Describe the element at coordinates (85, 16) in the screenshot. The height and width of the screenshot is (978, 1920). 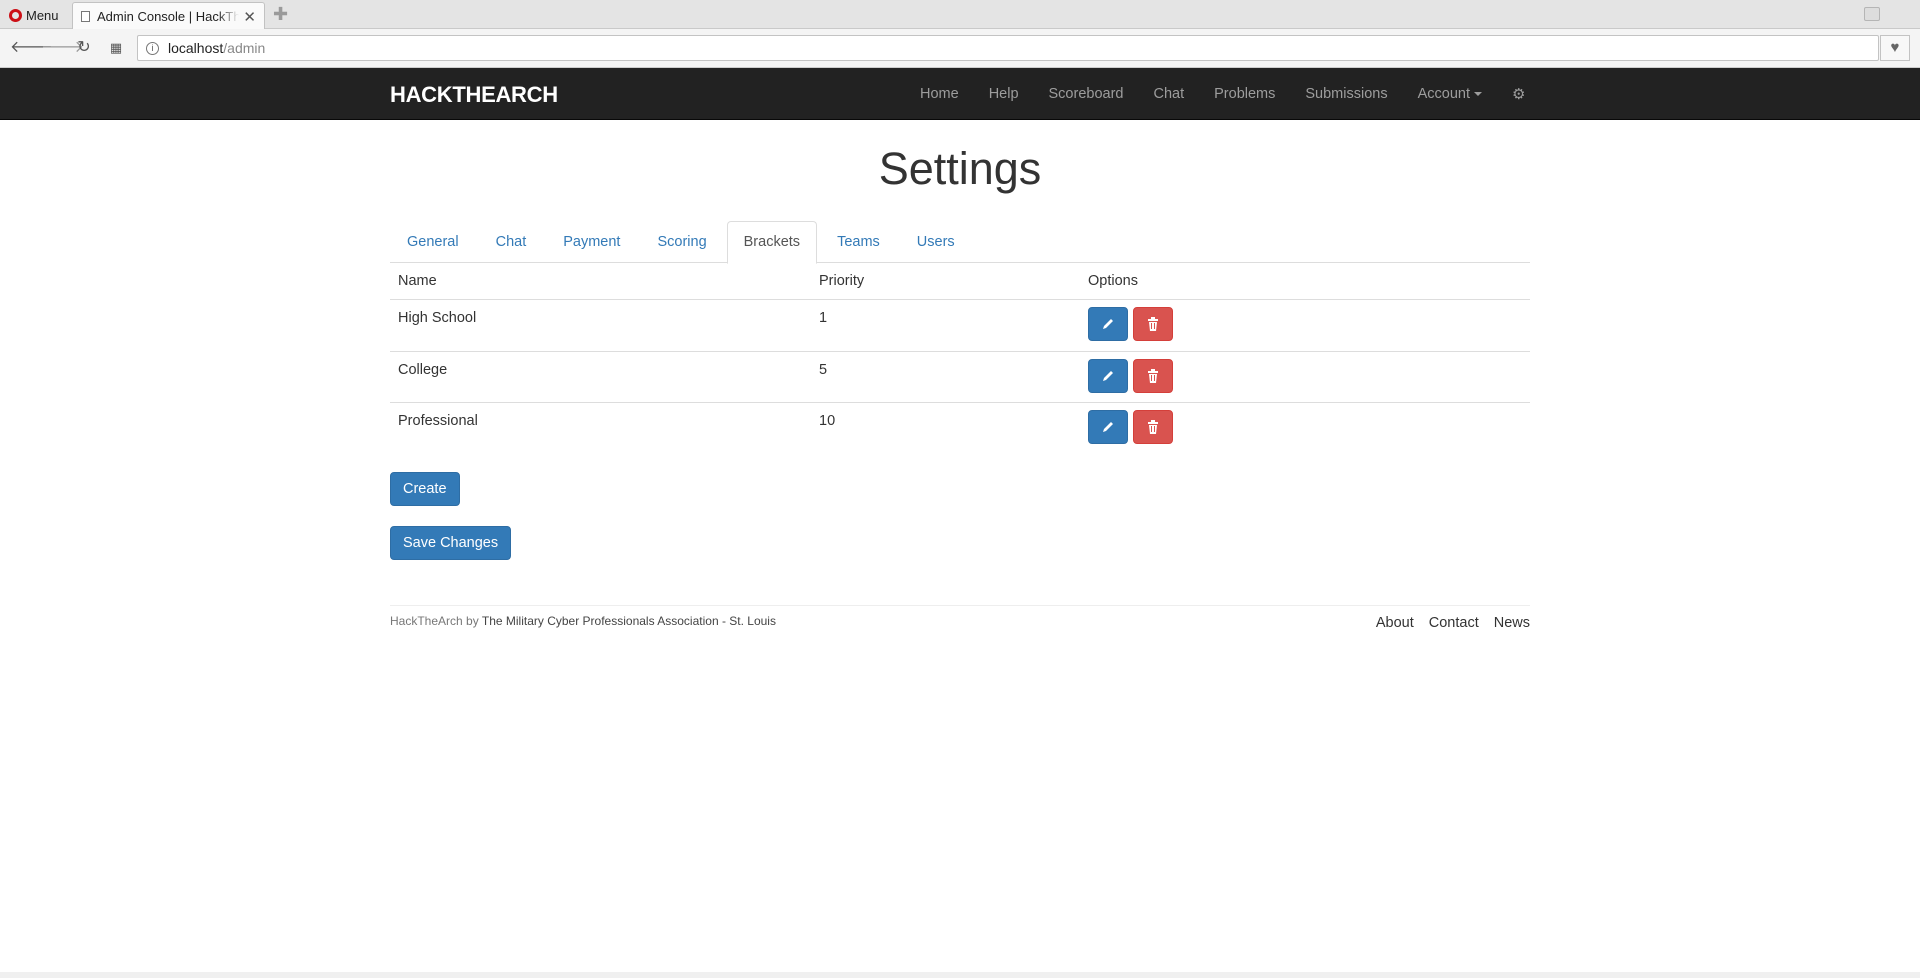
I see `document-icon` at that location.